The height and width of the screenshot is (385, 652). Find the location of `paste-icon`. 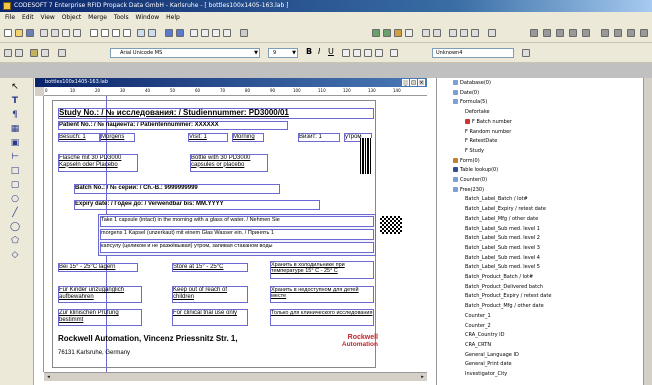

paste-icon is located at coordinates (116, 33).